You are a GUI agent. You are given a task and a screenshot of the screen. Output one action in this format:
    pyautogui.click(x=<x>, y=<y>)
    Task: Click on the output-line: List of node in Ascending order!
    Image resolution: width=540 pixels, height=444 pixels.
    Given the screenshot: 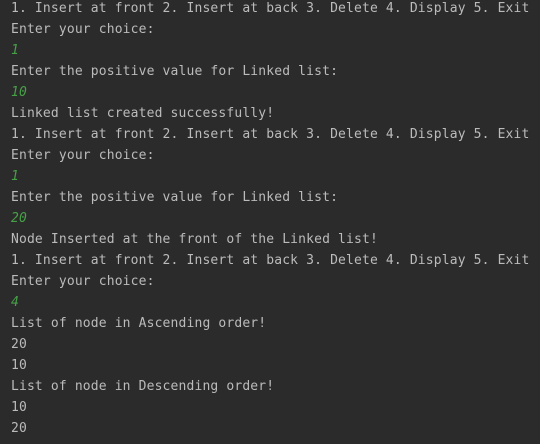 What is the action you would take?
    pyautogui.click(x=139, y=323)
    